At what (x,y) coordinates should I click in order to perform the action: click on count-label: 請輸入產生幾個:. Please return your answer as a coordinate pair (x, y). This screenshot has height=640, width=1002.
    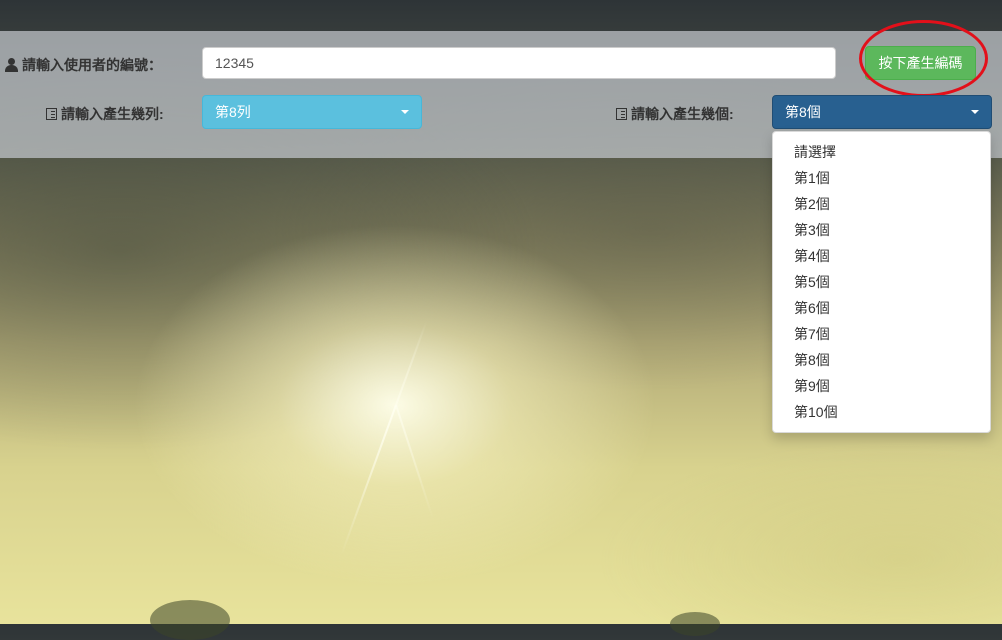
    Looking at the image, I should click on (682, 114).